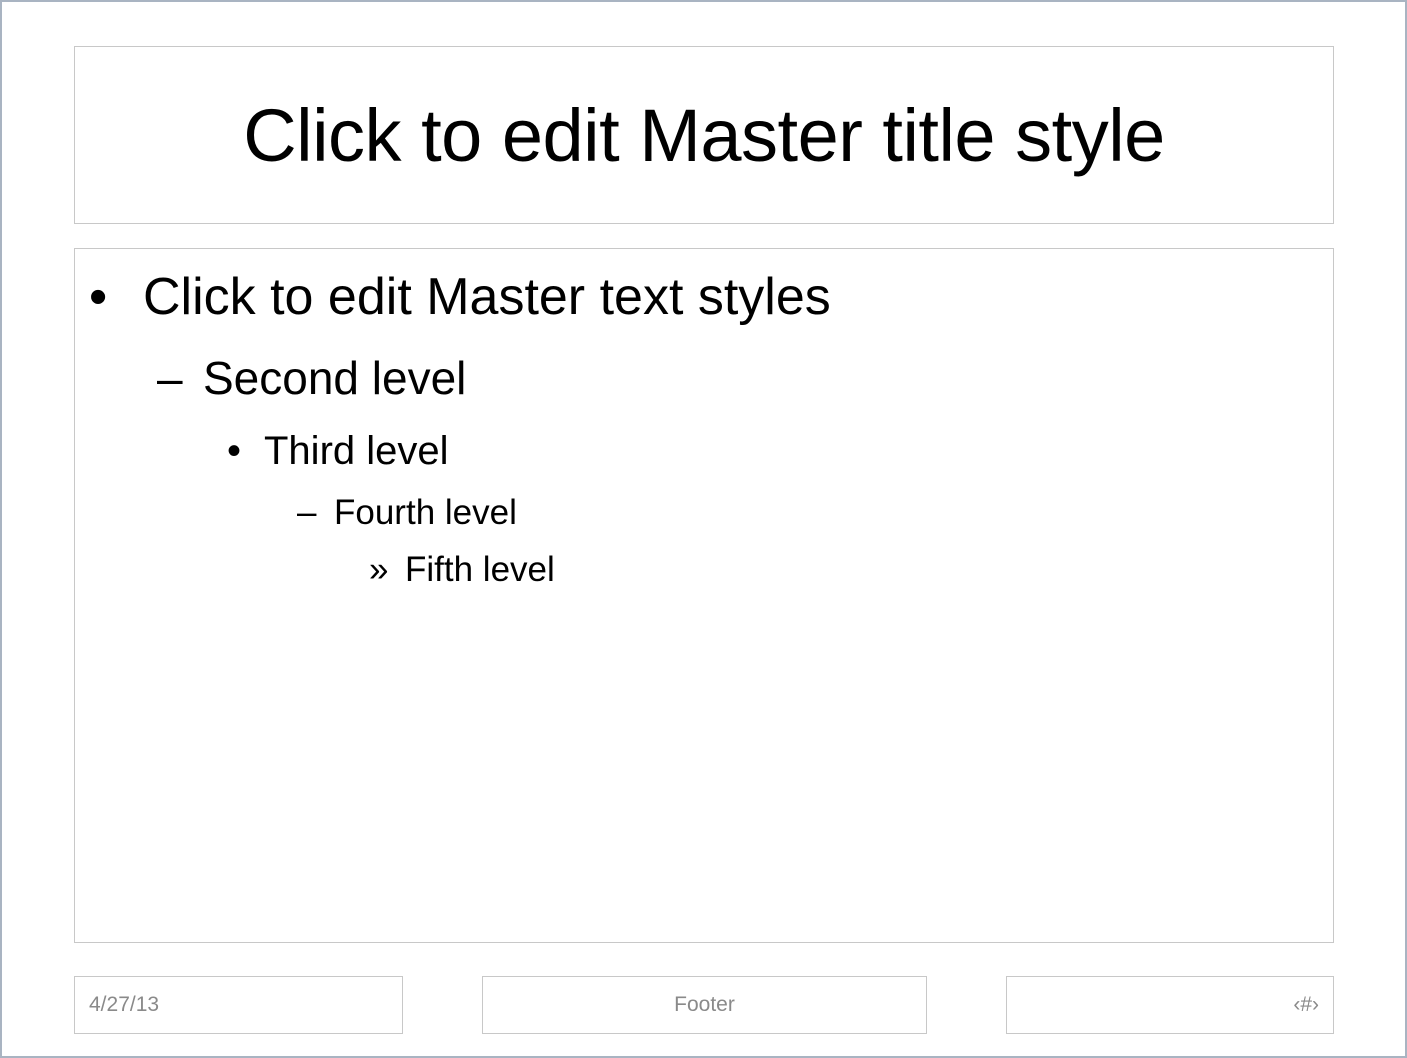 This screenshot has height=1058, width=1407. Describe the element at coordinates (238, 1005) in the screenshot. I see `date-placeholder: 4/27/13` at that location.